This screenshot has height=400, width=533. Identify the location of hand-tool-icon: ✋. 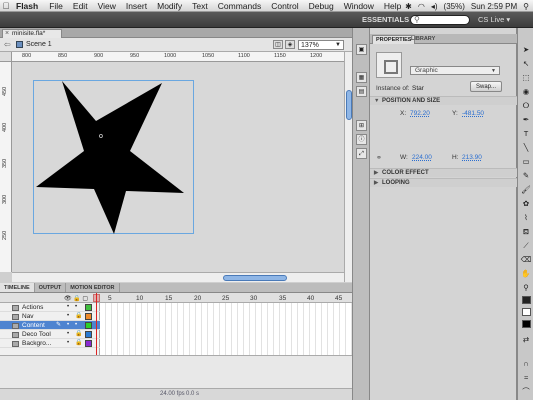
(526, 273).